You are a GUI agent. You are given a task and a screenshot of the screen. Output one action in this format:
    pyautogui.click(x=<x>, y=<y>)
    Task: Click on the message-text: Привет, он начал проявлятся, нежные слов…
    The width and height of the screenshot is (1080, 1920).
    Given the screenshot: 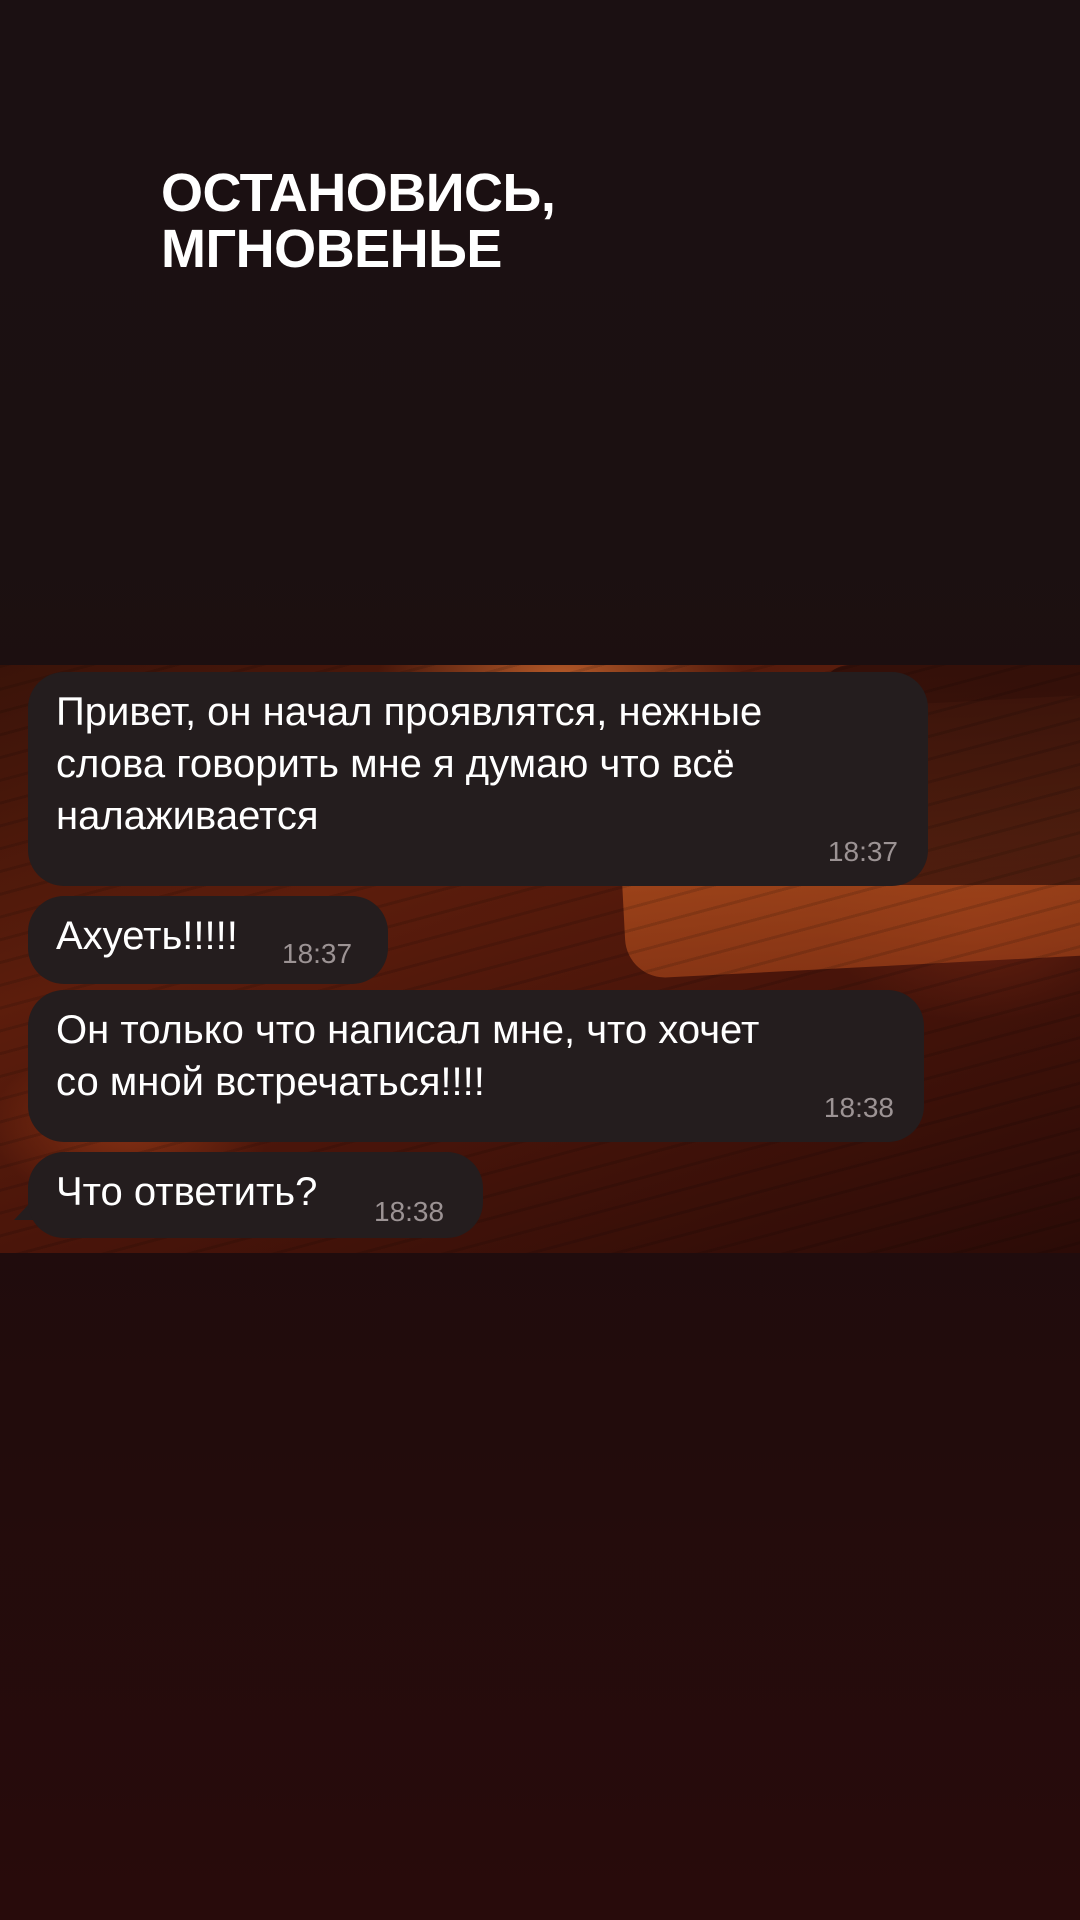 What is the action you would take?
    pyautogui.click(x=409, y=764)
    